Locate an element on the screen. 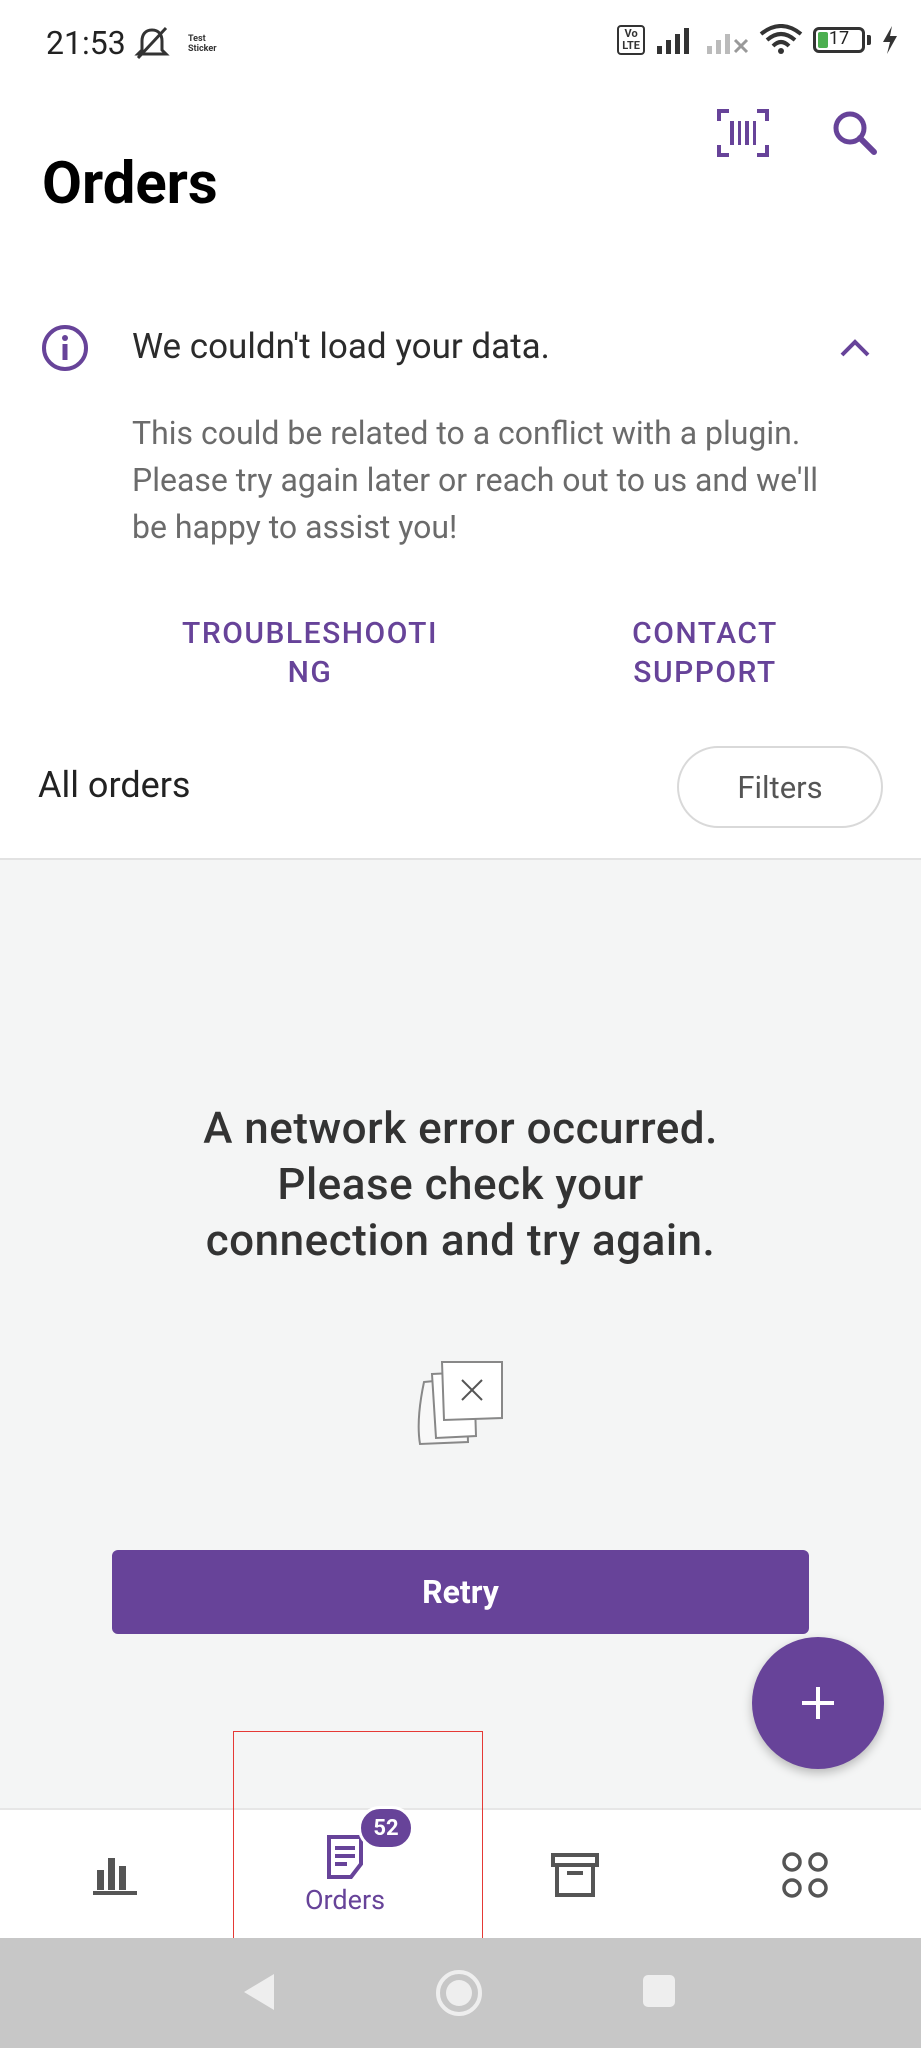  sticker-line1: Test is located at coordinates (197, 39).